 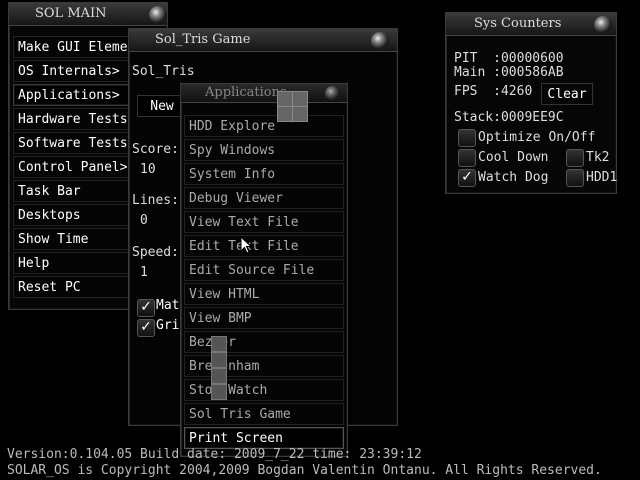 What do you see at coordinates (74, 119) in the screenshot?
I see `menu-hardware-tests: Hardware Tests>` at bounding box center [74, 119].